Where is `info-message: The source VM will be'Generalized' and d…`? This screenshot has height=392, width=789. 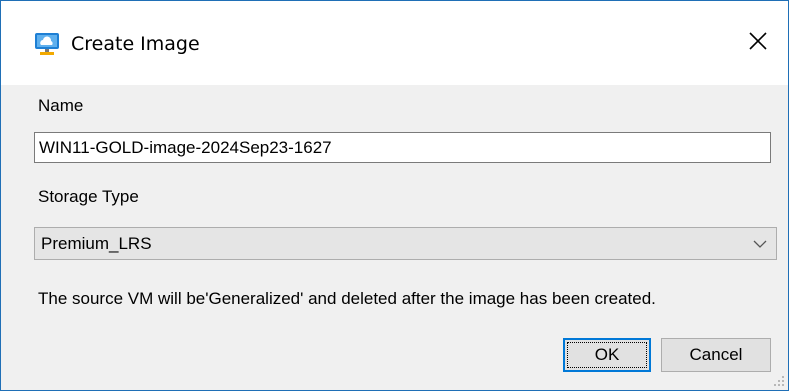
info-message: The source VM will be'Generalized' and d… is located at coordinates (347, 298).